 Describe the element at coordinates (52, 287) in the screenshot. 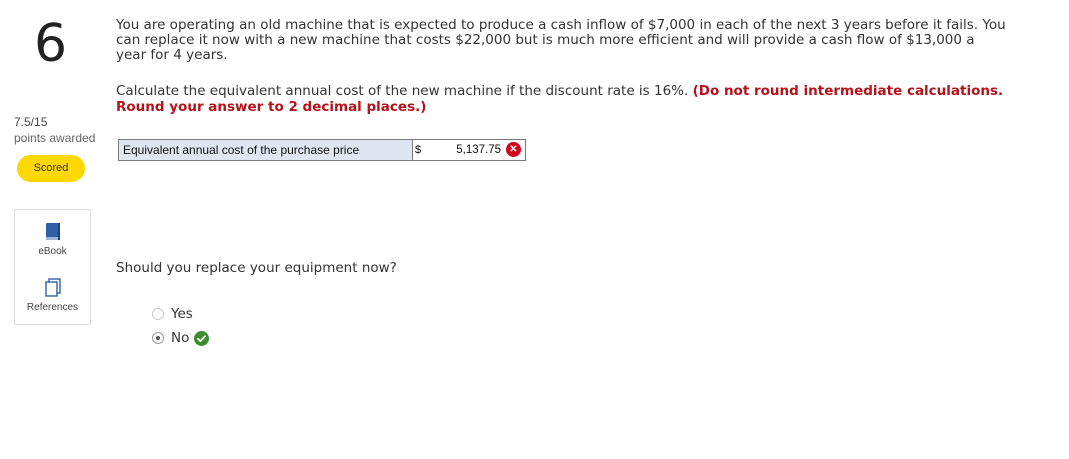

I see `documents-icon` at that location.